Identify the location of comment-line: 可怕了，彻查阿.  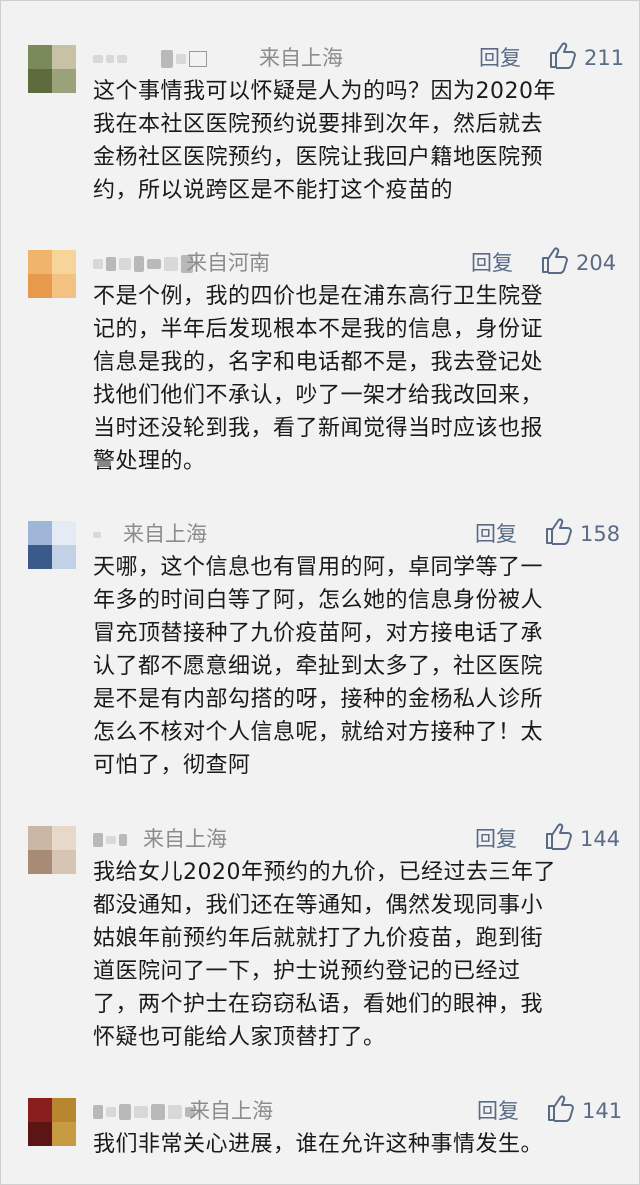
(172, 765).